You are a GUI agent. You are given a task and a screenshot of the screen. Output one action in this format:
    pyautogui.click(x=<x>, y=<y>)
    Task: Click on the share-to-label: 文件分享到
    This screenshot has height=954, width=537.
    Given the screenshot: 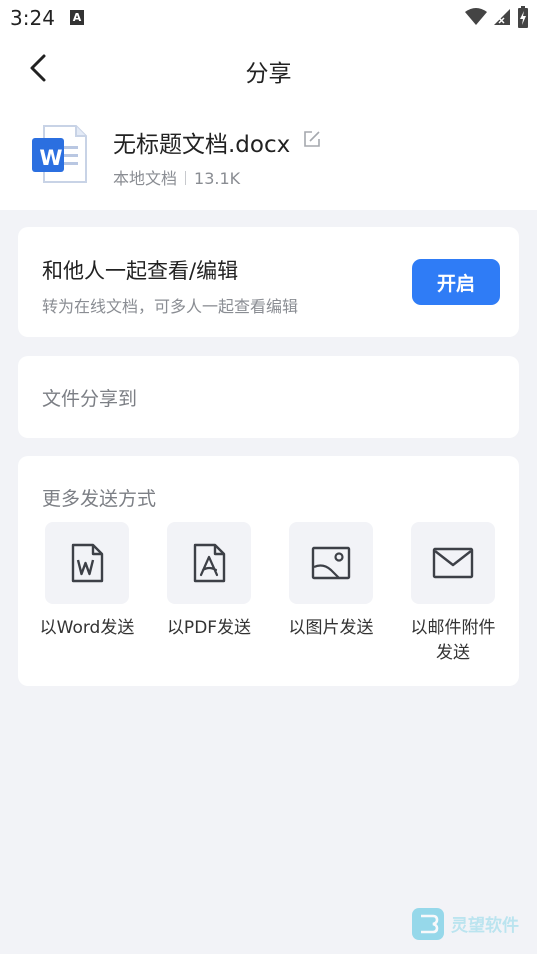 What is the action you would take?
    pyautogui.click(x=90, y=399)
    